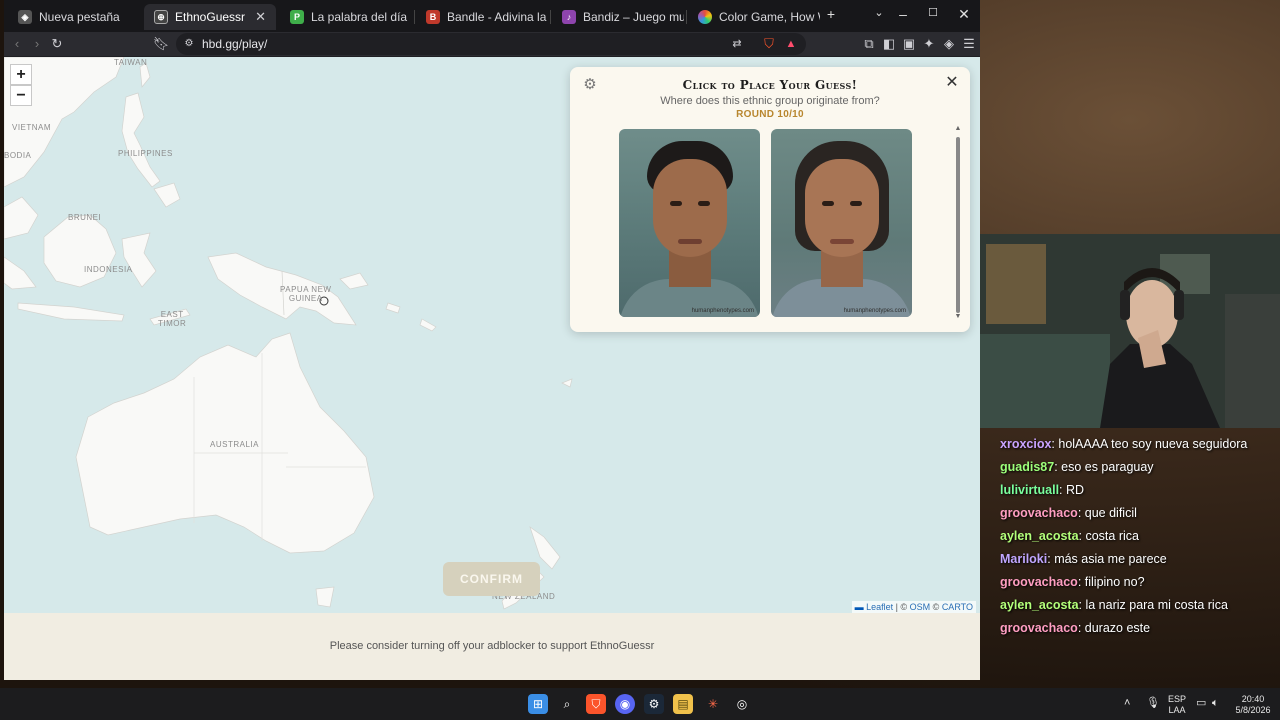 This screenshot has height=720, width=1280. I want to click on steam-icon: ⚙, so click(654, 704).